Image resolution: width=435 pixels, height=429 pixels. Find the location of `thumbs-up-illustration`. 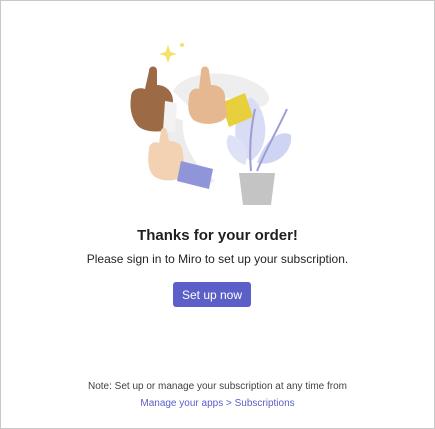

thumbs-up-illustration is located at coordinates (211, 124).